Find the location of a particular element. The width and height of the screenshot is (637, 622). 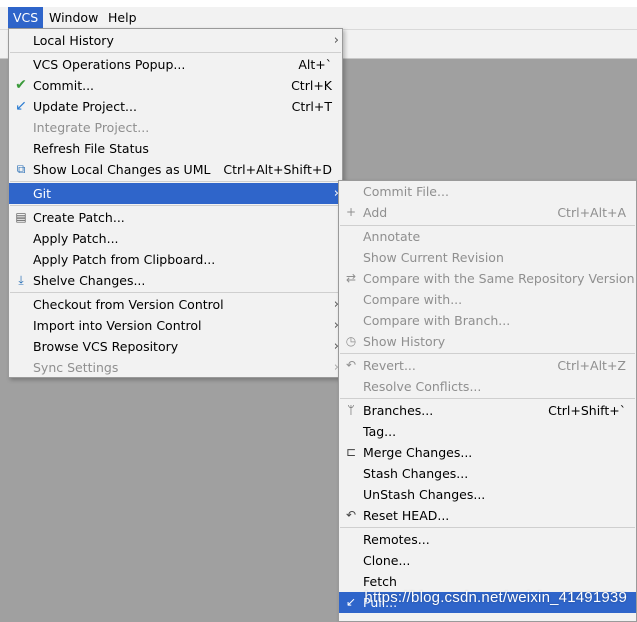

menu-item-label: Sync Settings is located at coordinates (76, 367).